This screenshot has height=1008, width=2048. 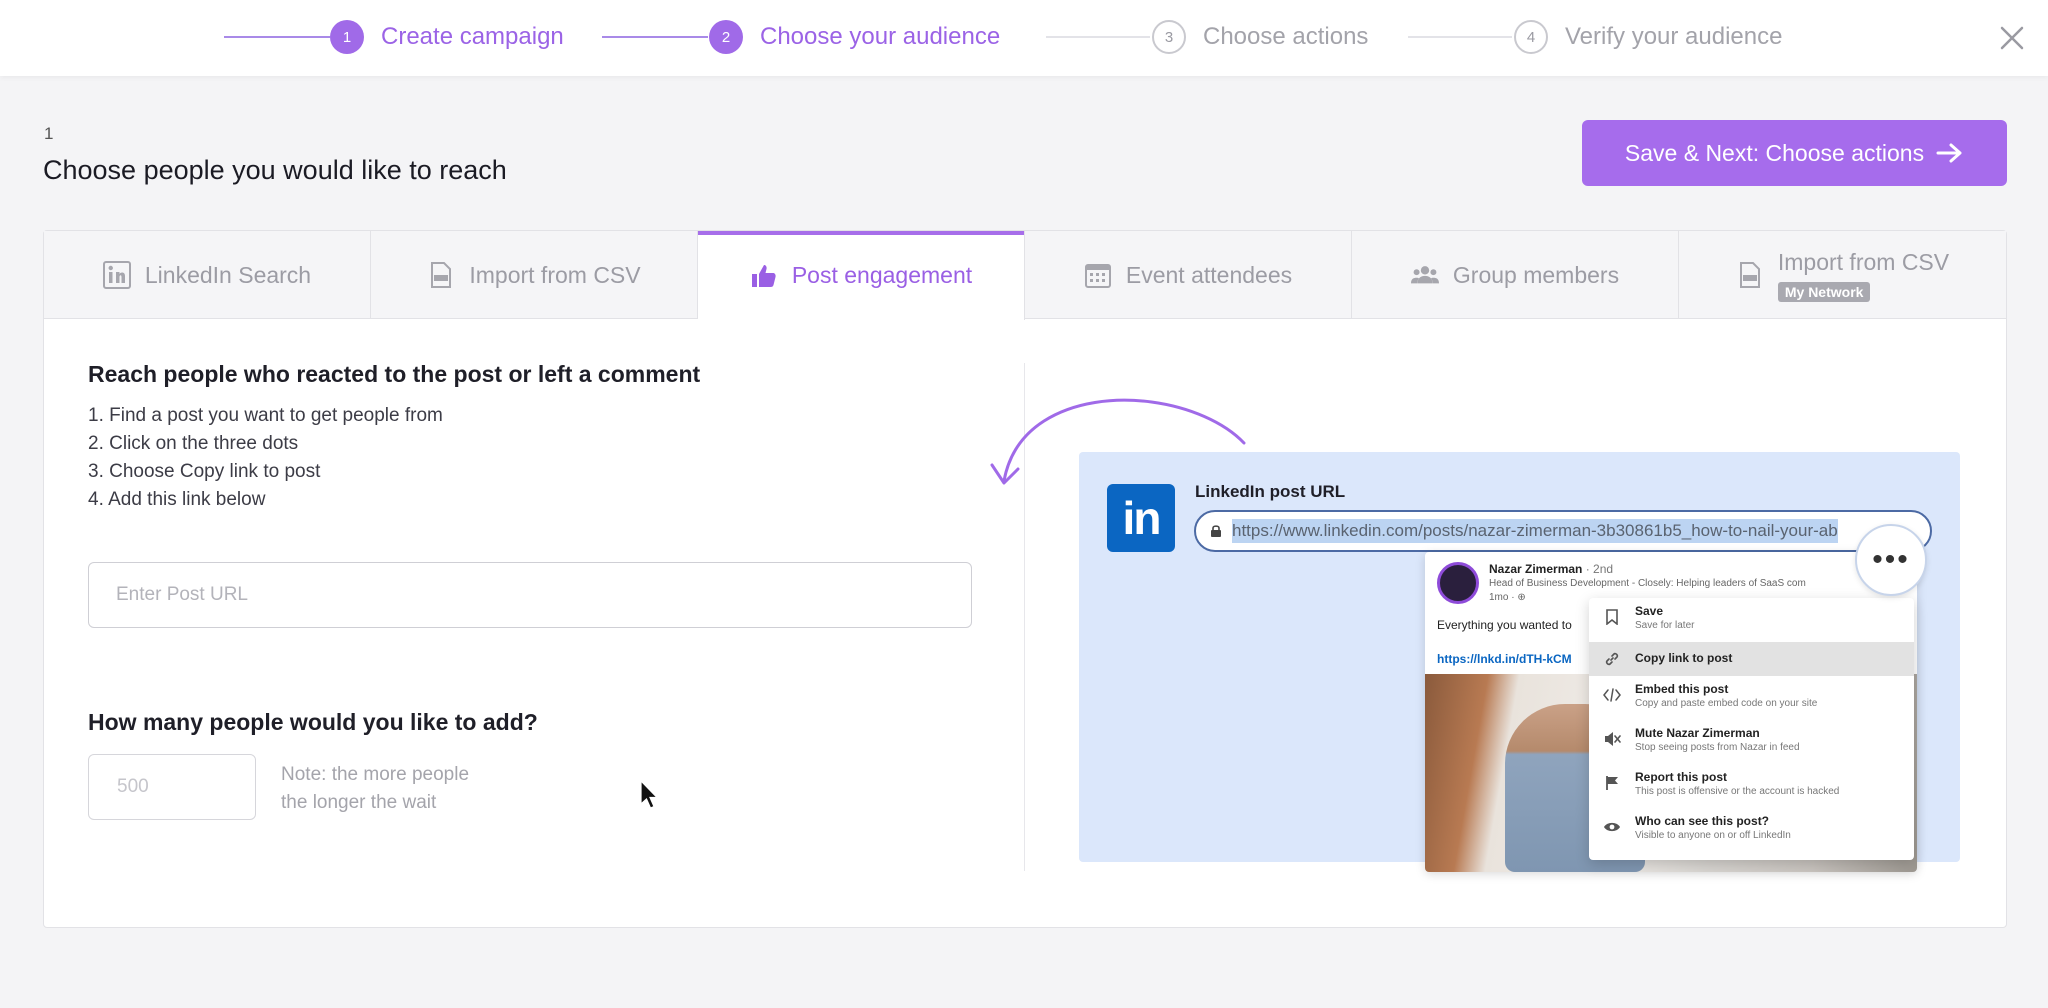 I want to click on post-time: 1mo · ⊕, so click(x=1507, y=597).